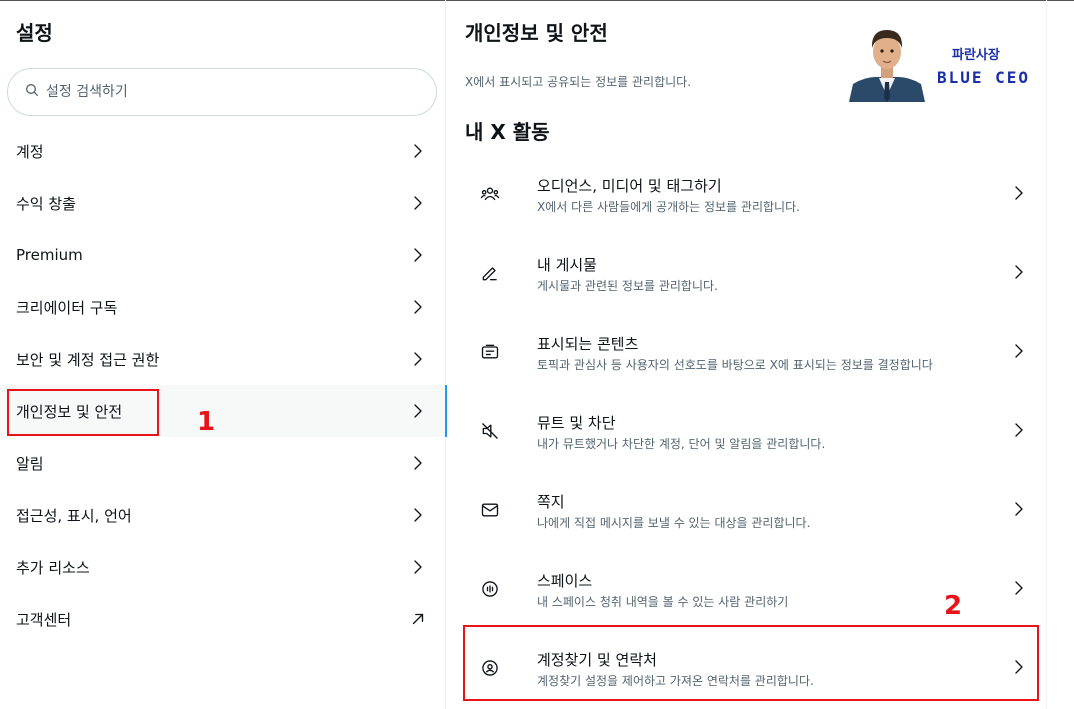 The image size is (1074, 709). I want to click on sidebar-item: 계정, so click(223, 151).